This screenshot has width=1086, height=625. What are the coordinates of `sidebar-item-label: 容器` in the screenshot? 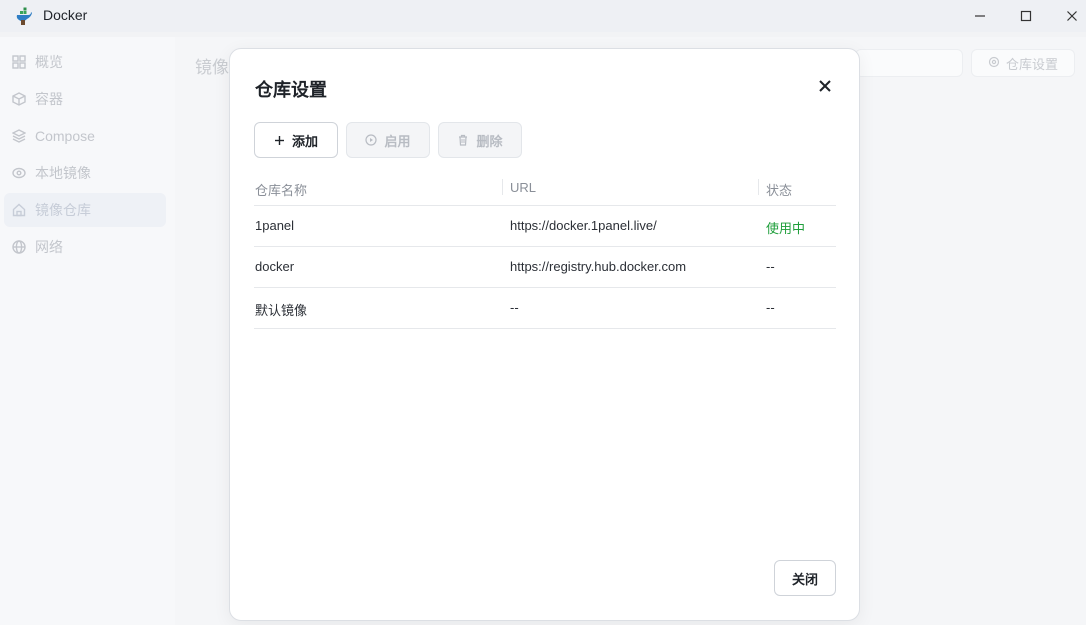 It's located at (49, 99).